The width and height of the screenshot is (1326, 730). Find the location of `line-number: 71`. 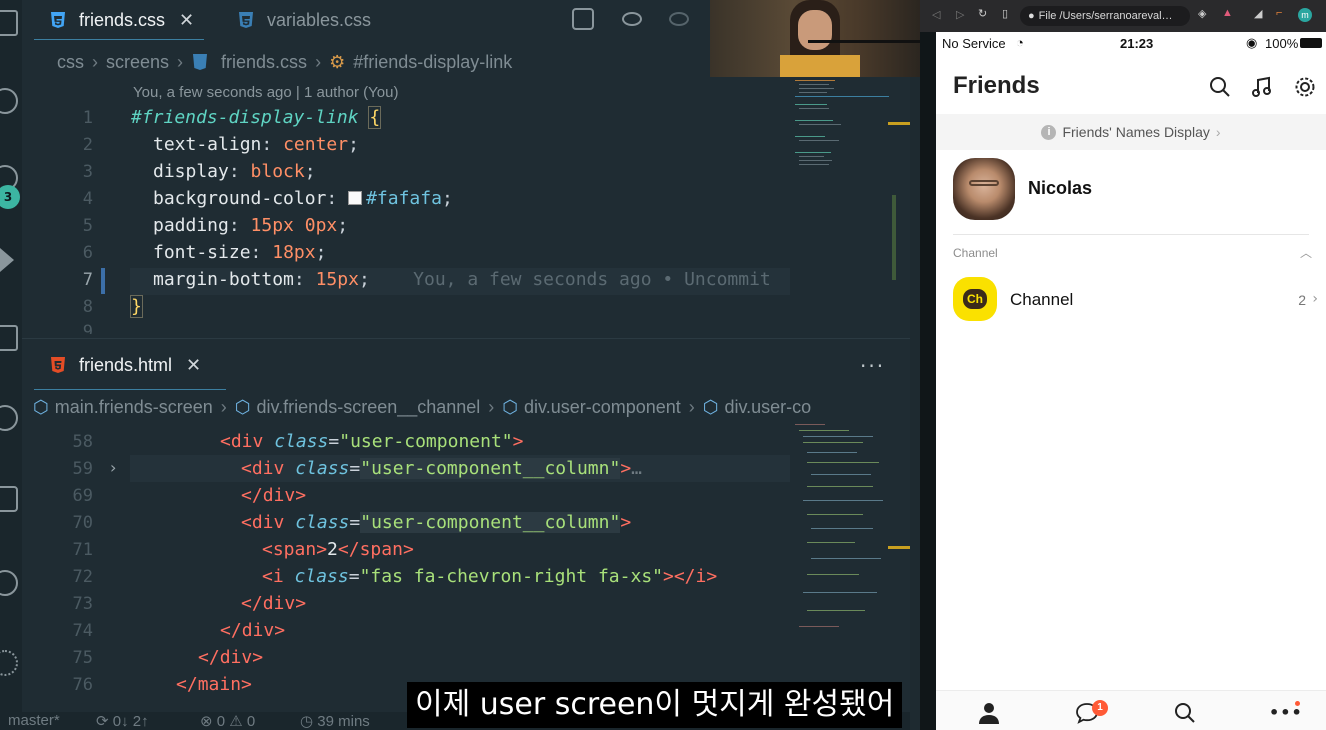

line-number: 71 is located at coordinates (82, 550).